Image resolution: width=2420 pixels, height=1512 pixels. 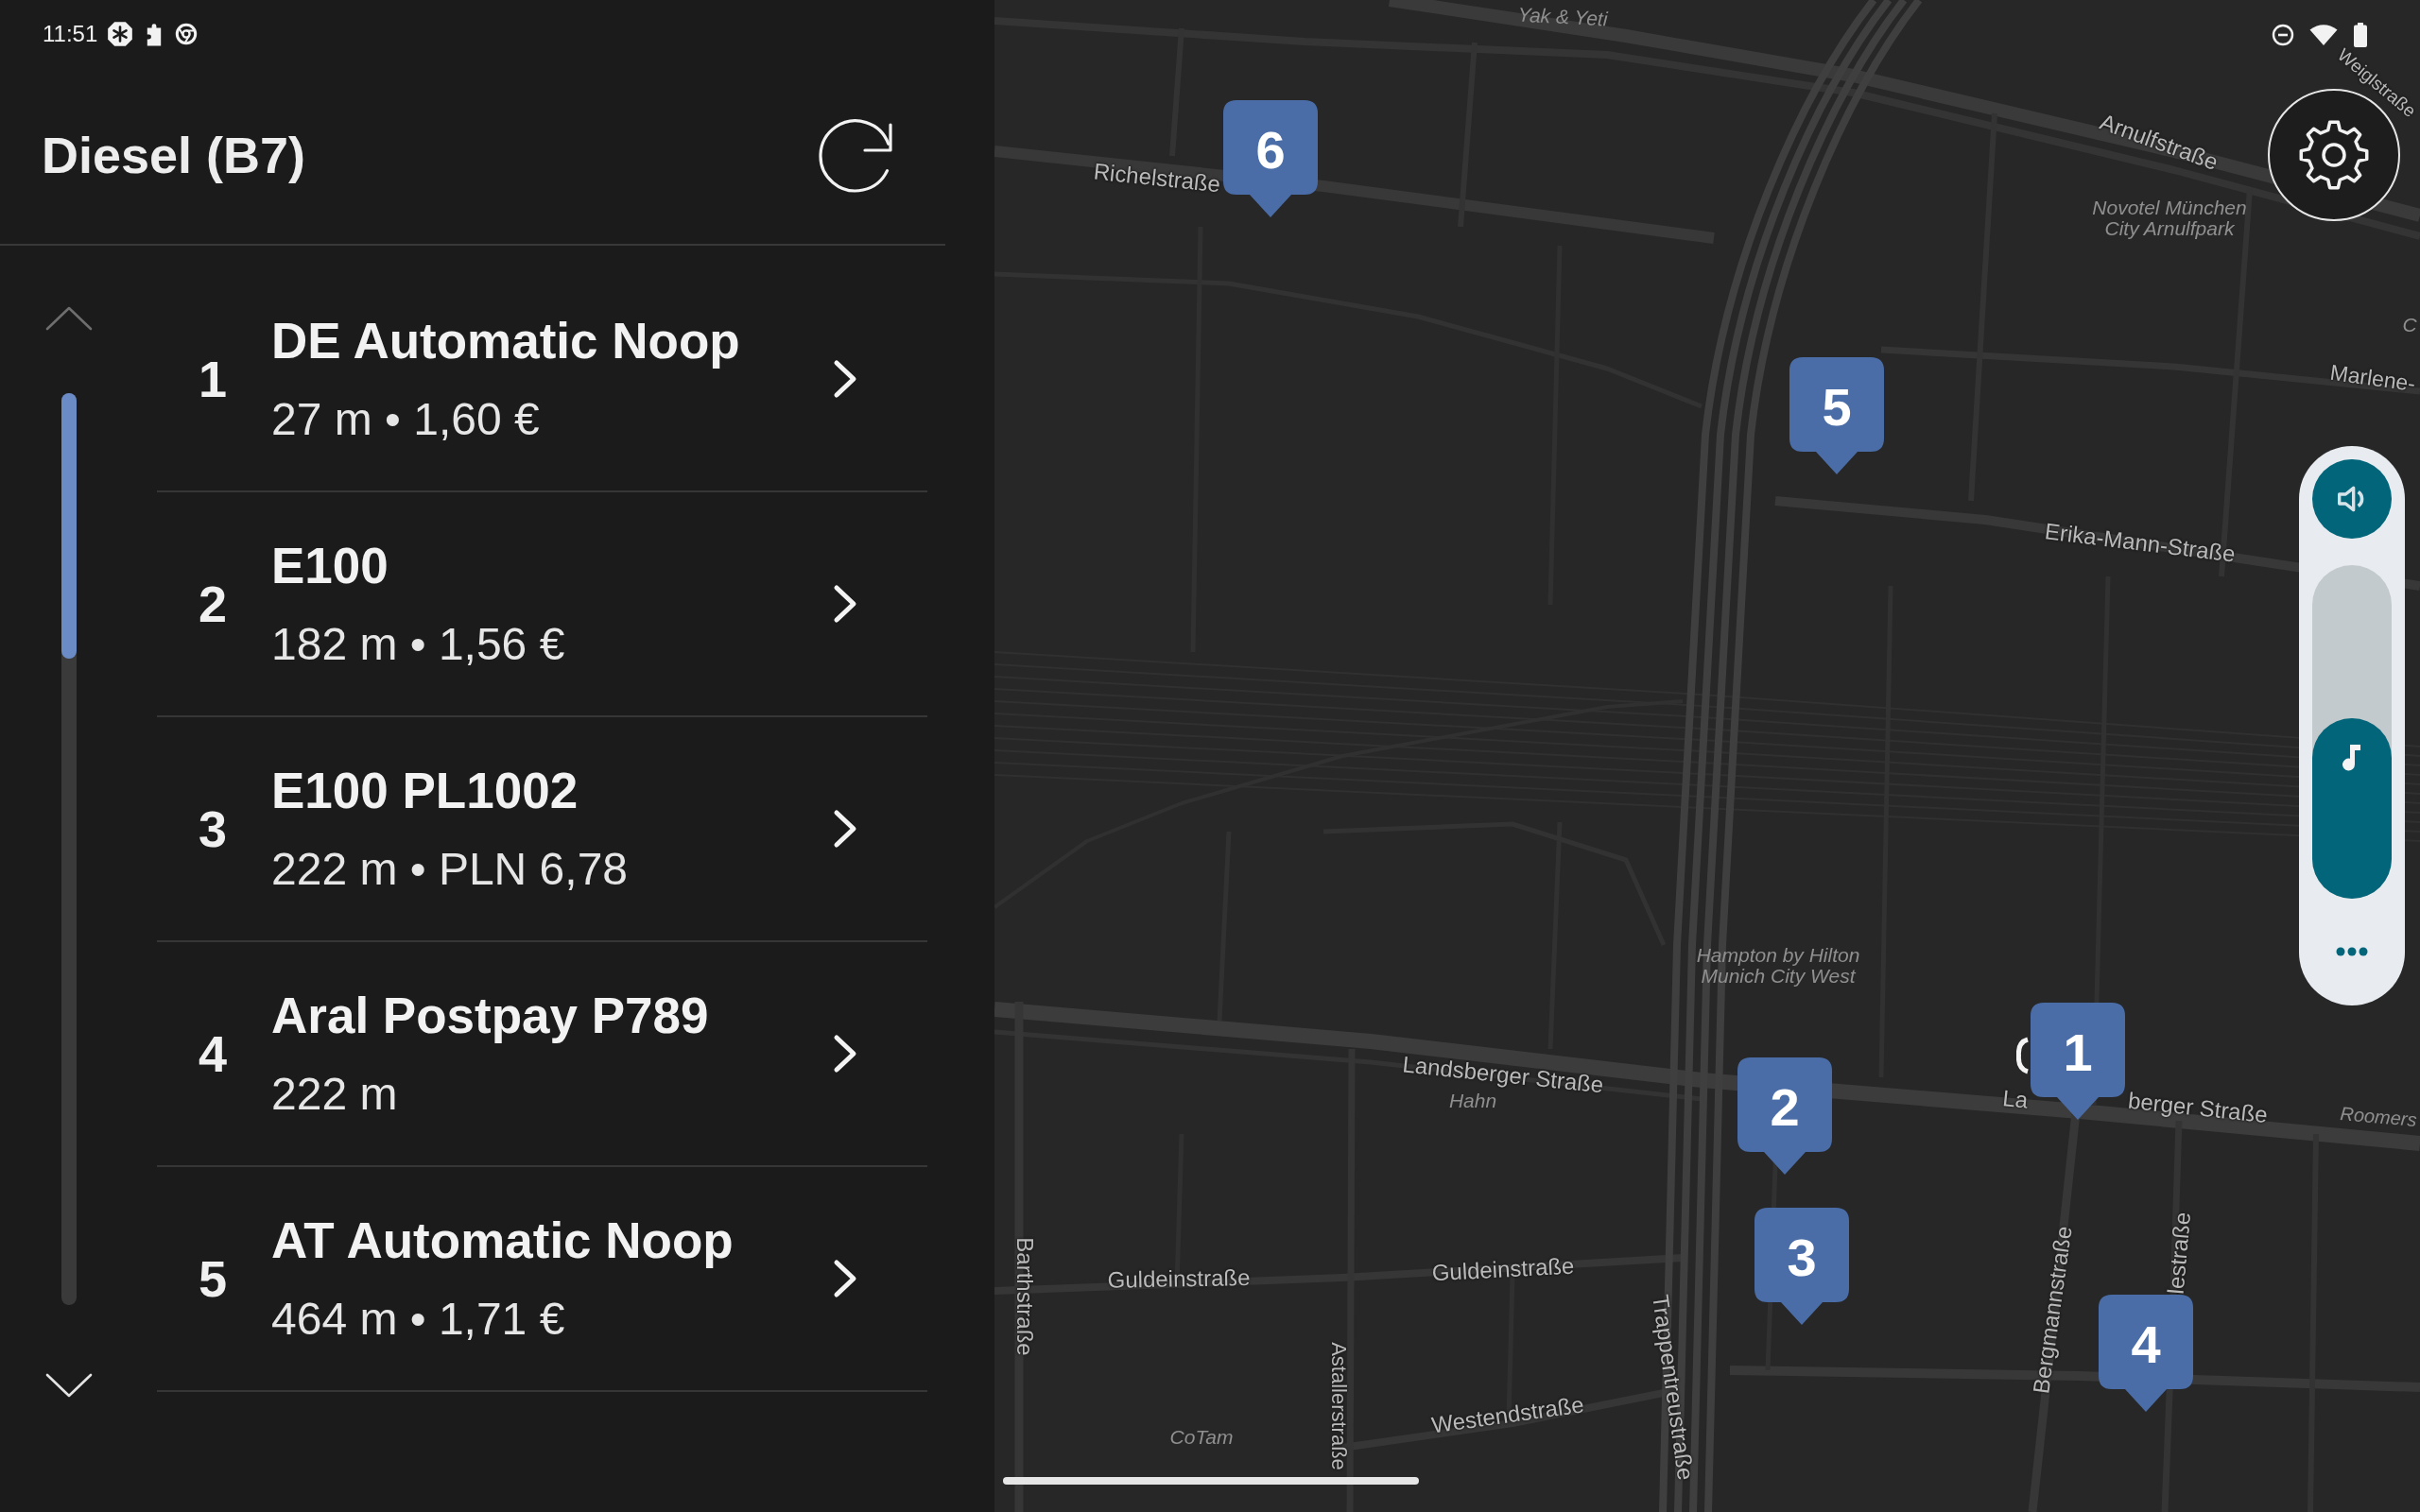 I want to click on map-pin: 3, so click(x=1801, y=1266).